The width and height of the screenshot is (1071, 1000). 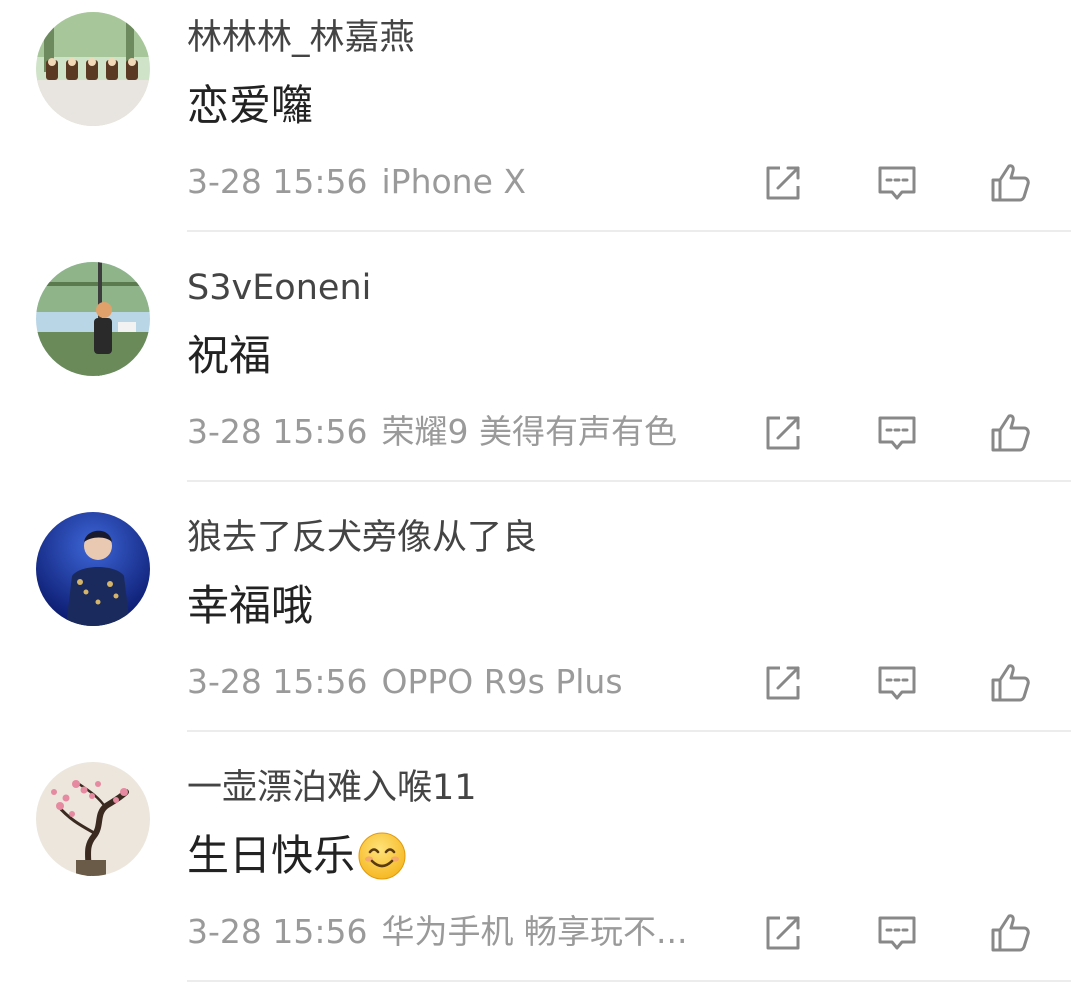 I want to click on person-in-park-avatar-image, so click(x=93, y=319).